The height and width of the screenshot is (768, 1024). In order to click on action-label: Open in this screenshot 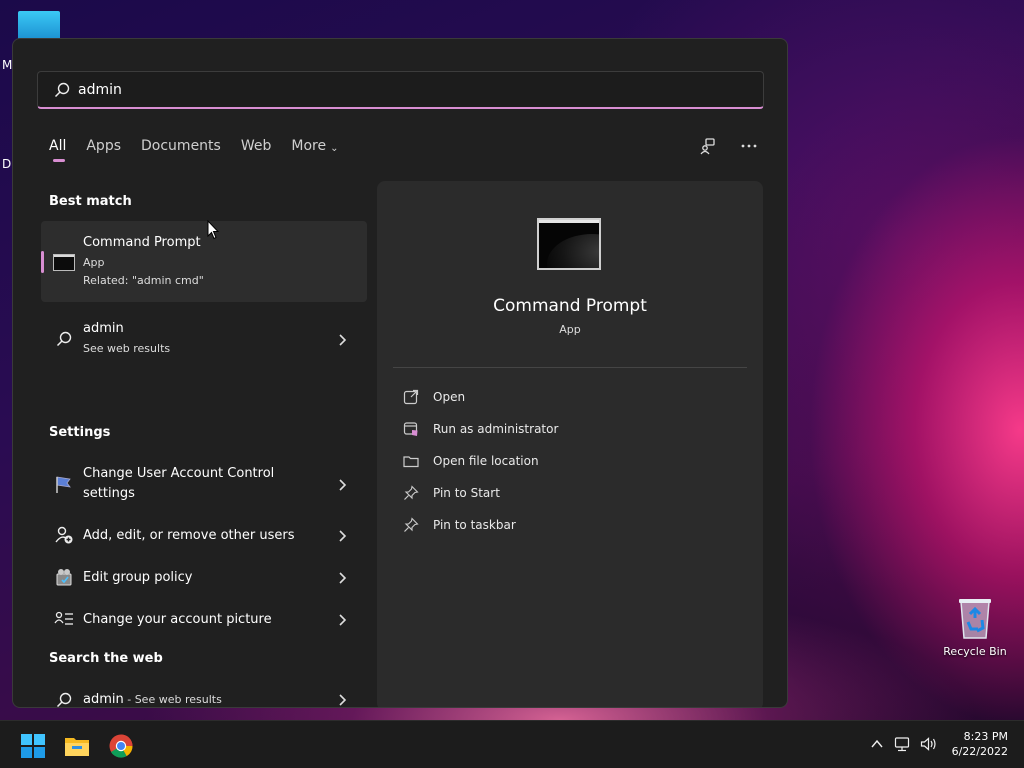, I will do `click(449, 397)`.